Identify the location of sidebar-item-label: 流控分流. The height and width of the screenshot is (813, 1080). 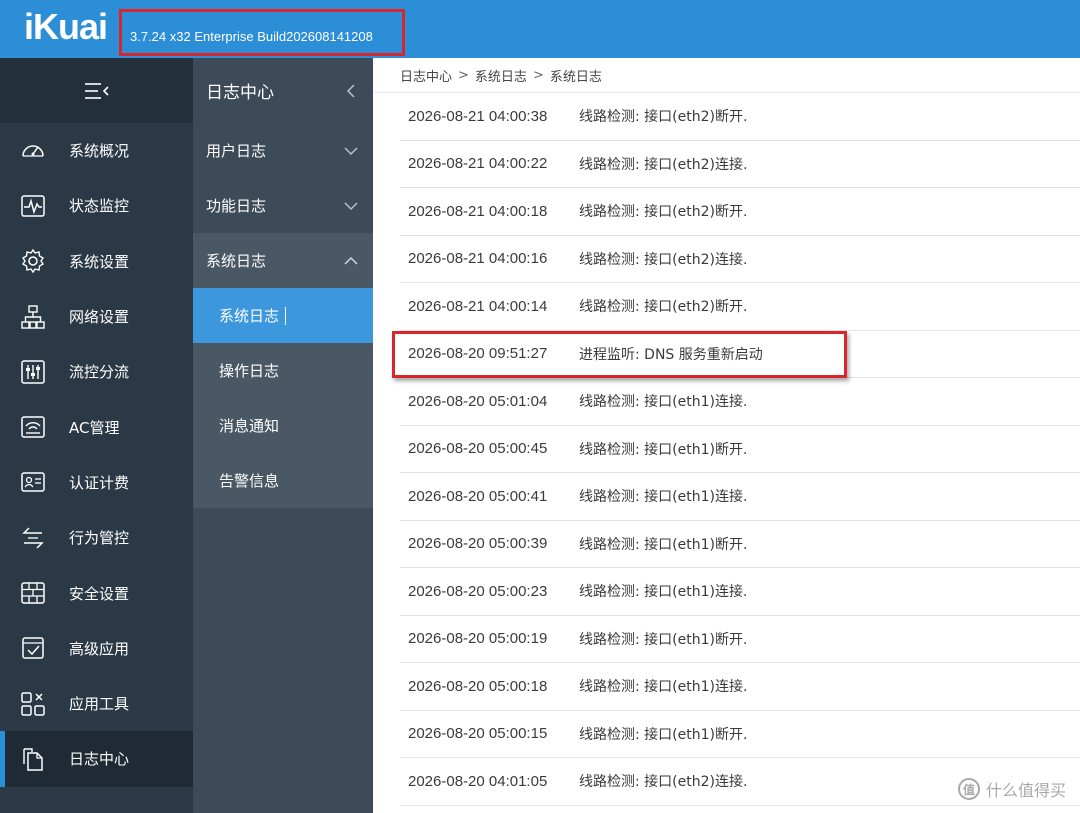
(99, 372).